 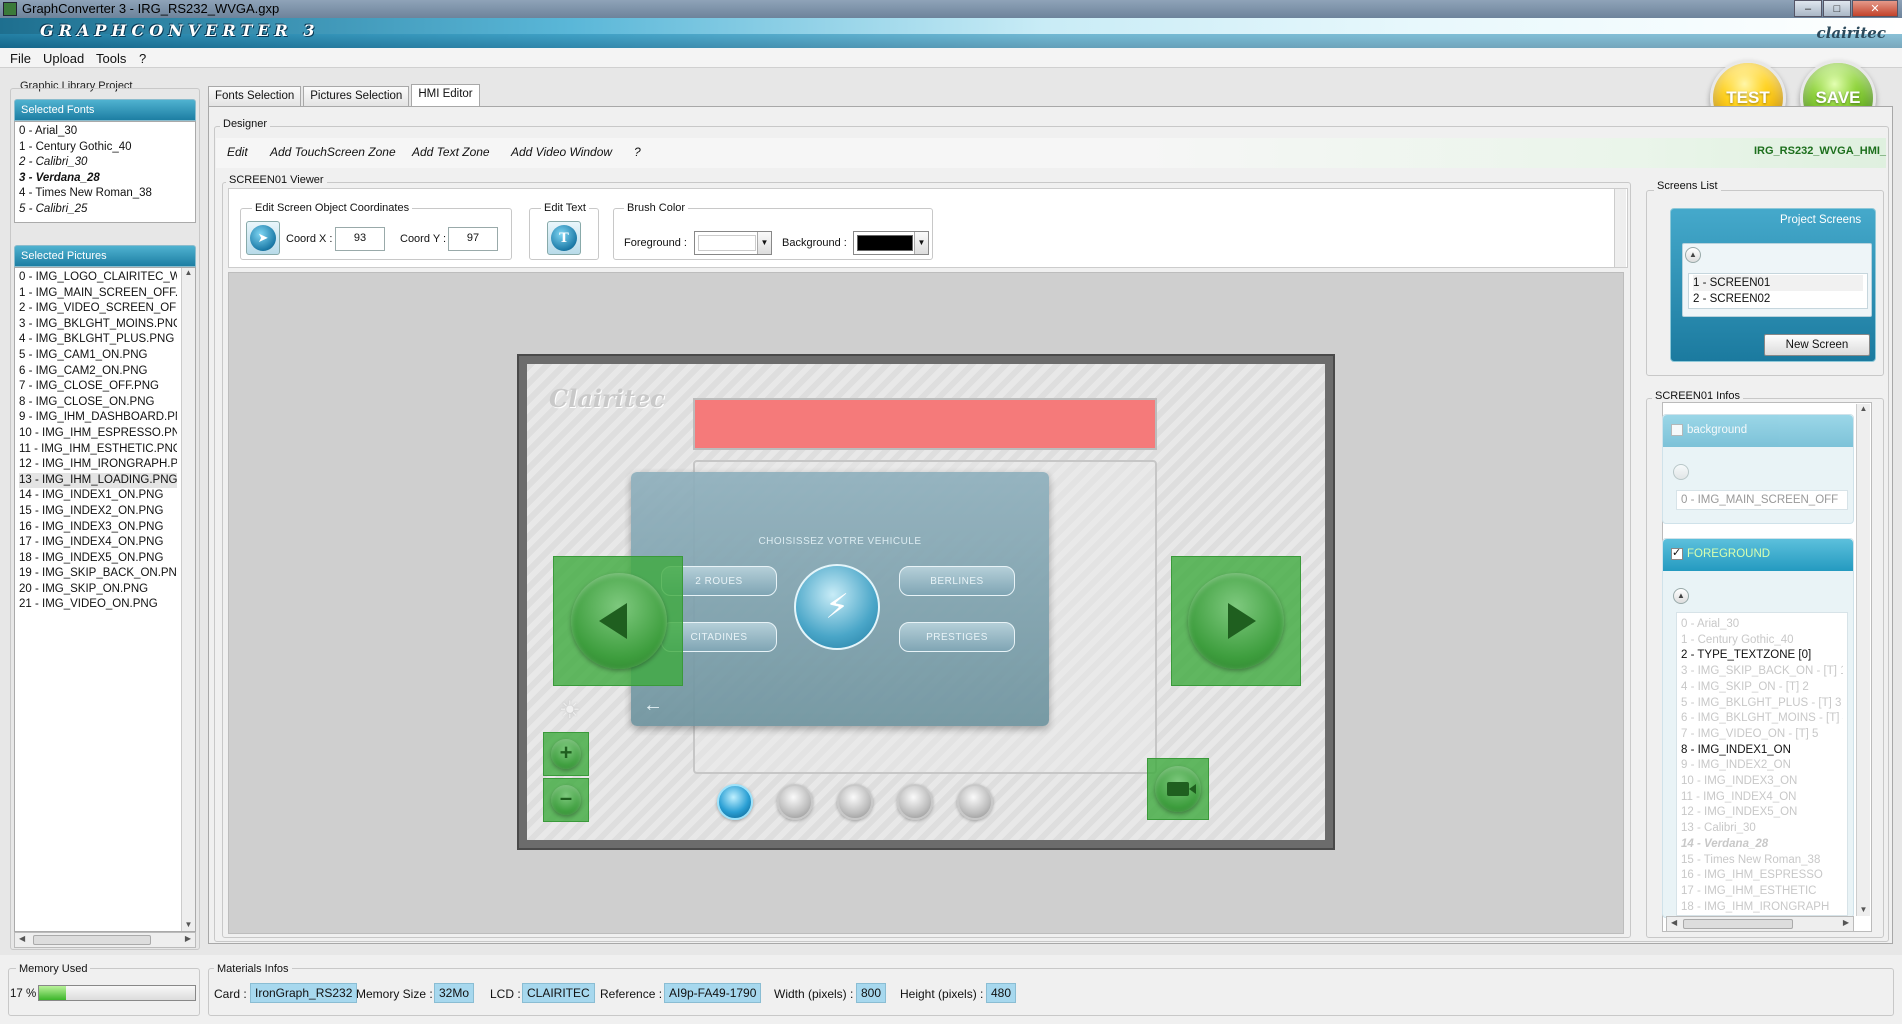 What do you see at coordinates (98, 294) in the screenshot?
I see `picture-list-item: 1 - IMG_MAIN_SCREEN_OFF.JP` at bounding box center [98, 294].